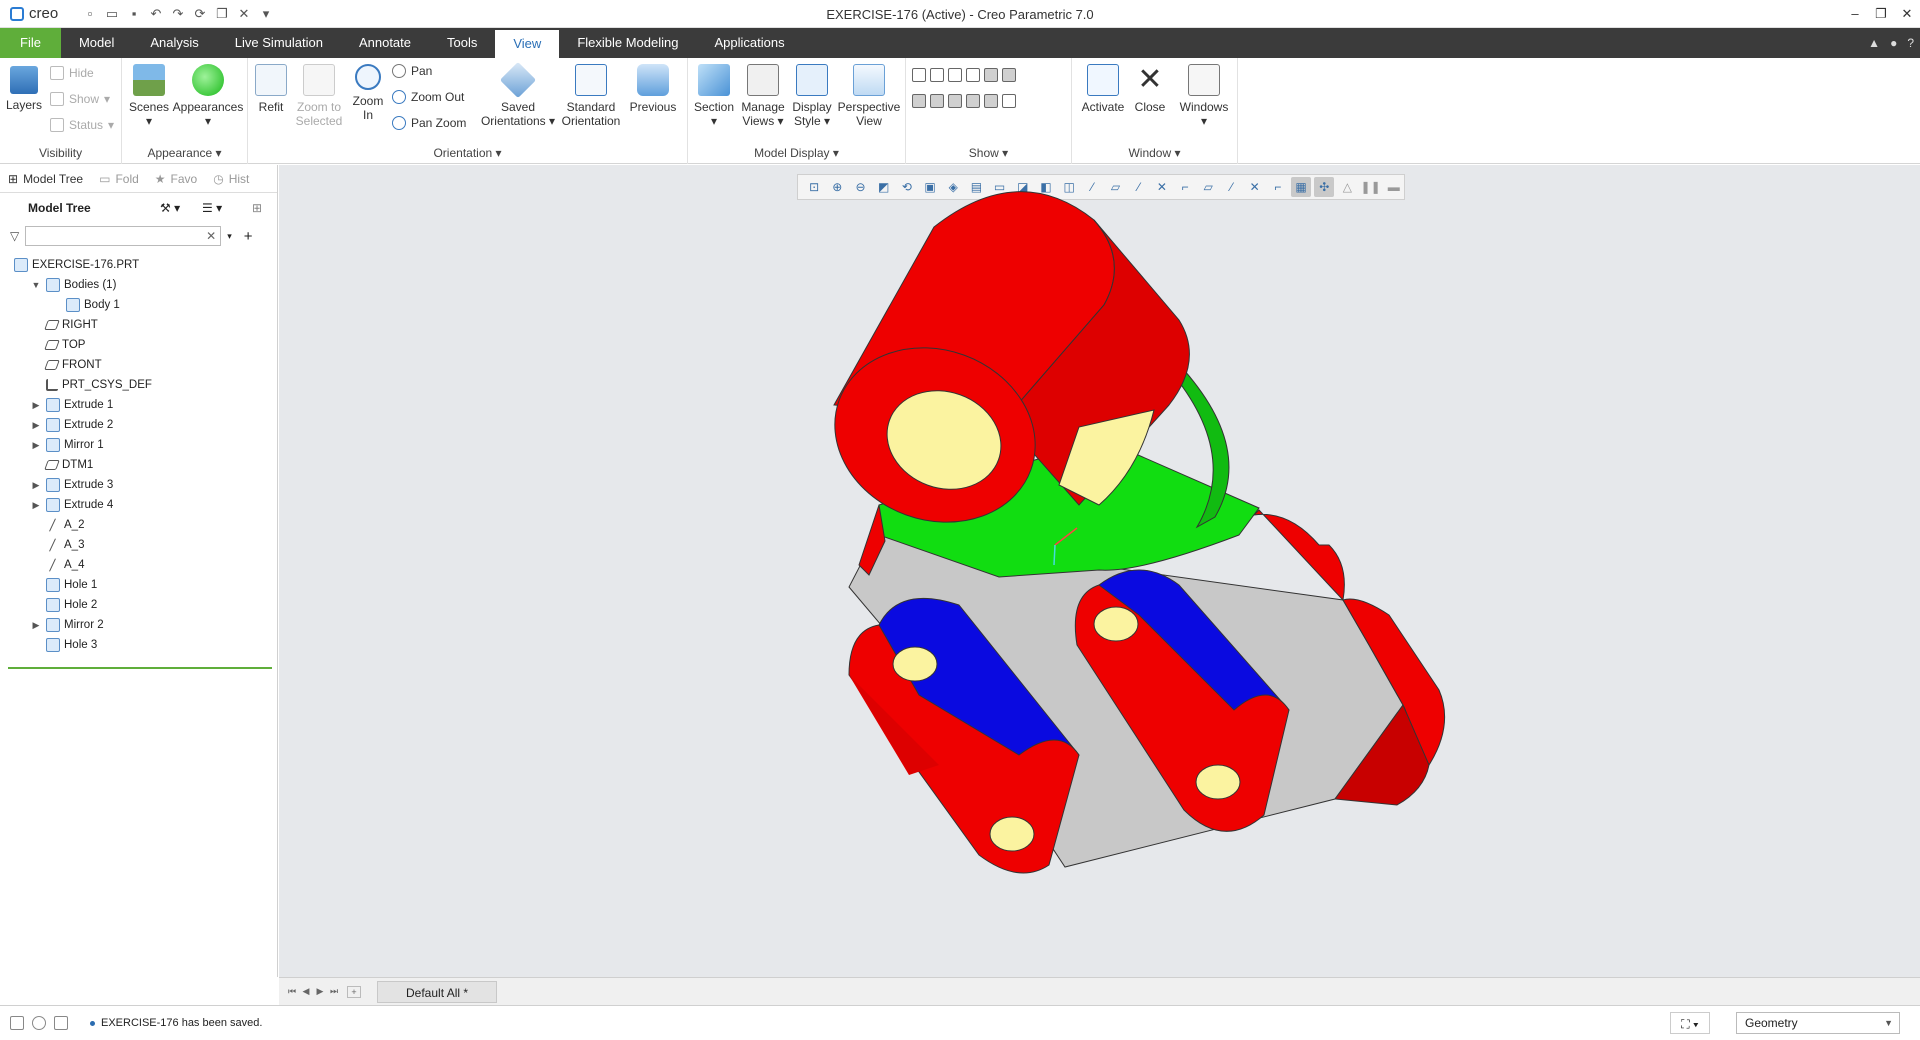 The width and height of the screenshot is (1920, 1040). What do you see at coordinates (955, 101) in the screenshot?
I see `point-tag-icon` at bounding box center [955, 101].